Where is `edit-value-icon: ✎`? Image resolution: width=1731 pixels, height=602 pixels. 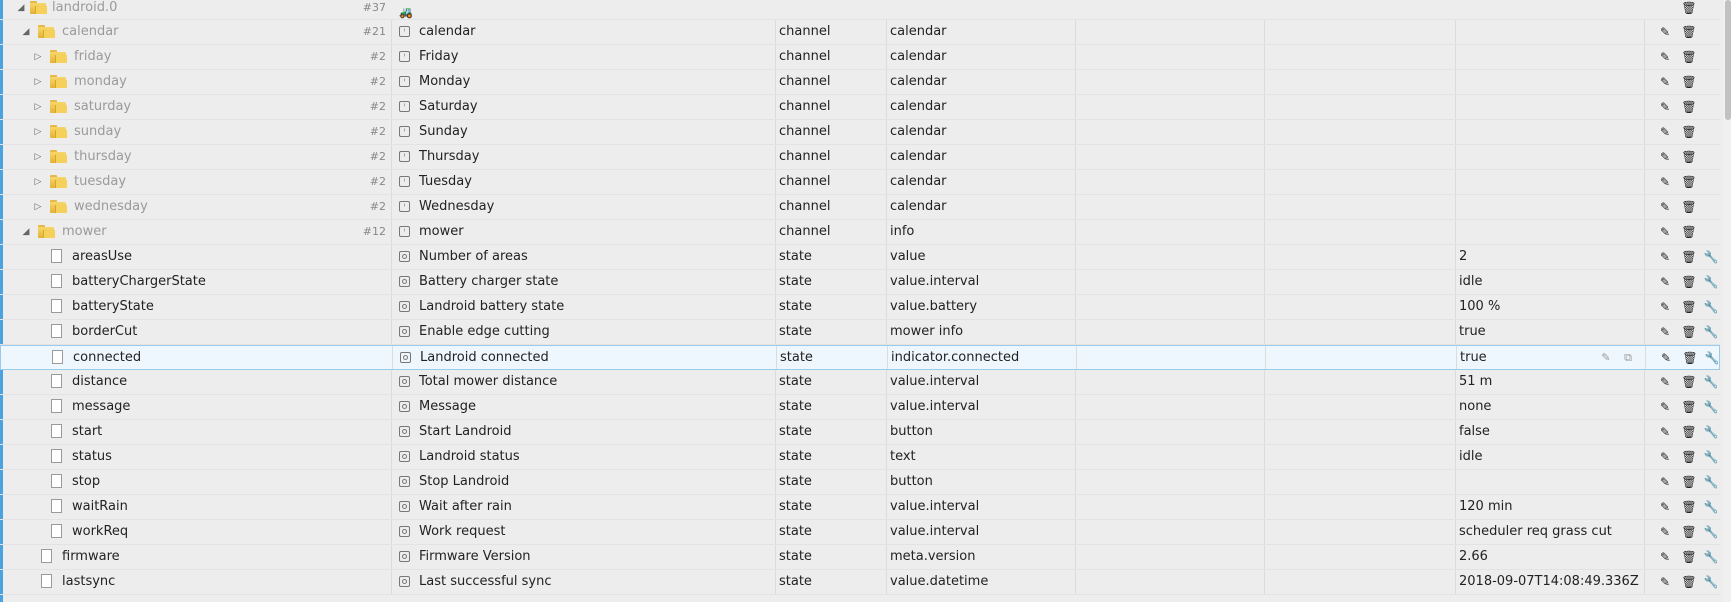 edit-value-icon: ✎ is located at coordinates (1606, 358).